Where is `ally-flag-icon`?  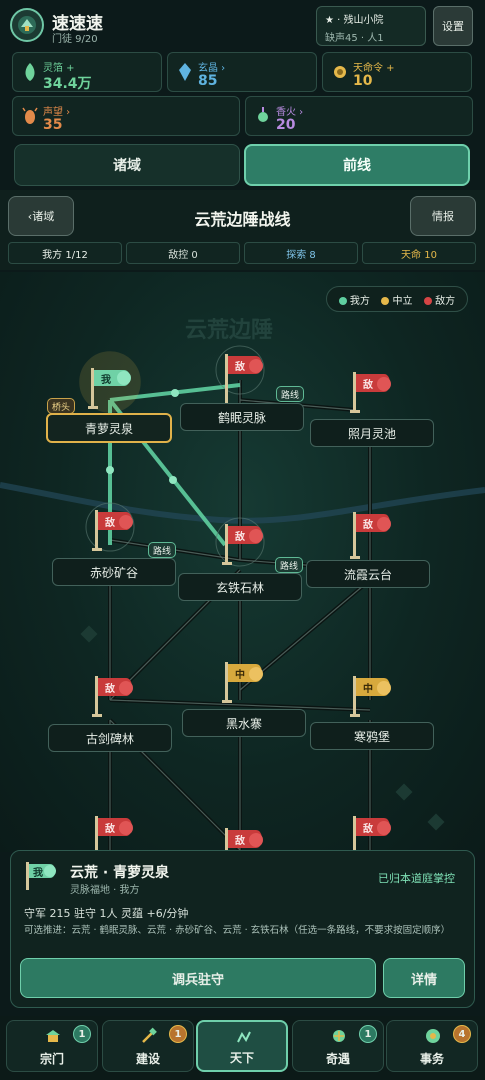 ally-flag-icon is located at coordinates (109, 388).